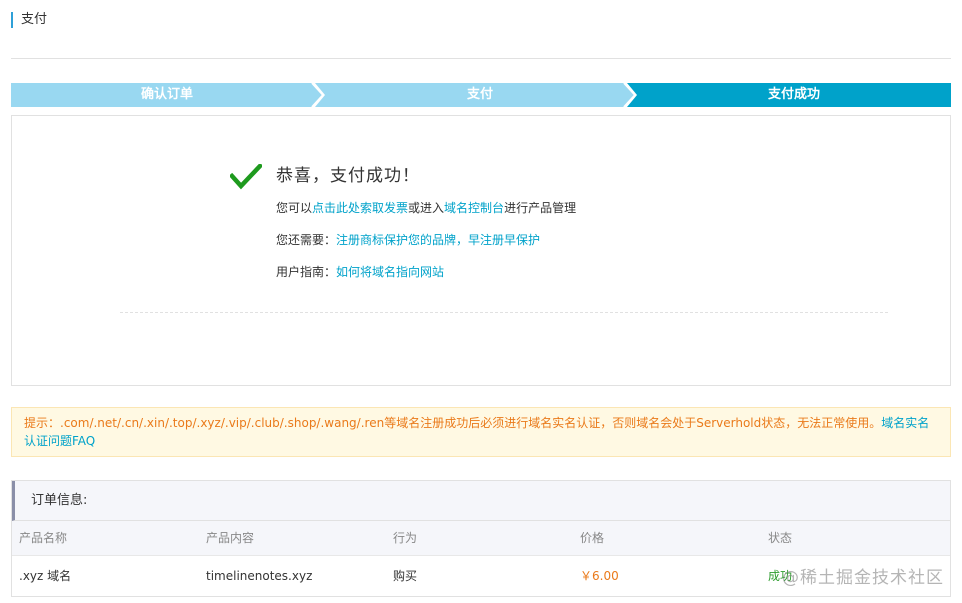 The height and width of the screenshot is (603, 962). Describe the element at coordinates (793, 94) in the screenshot. I see `step-pay-success: 支付成功` at that location.